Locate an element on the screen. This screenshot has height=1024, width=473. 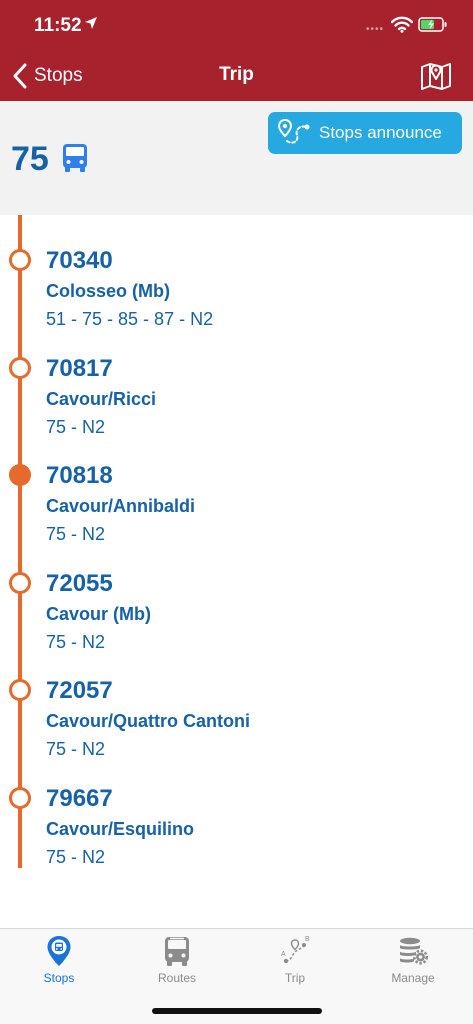
stop-code: 70340 is located at coordinates (79, 260).